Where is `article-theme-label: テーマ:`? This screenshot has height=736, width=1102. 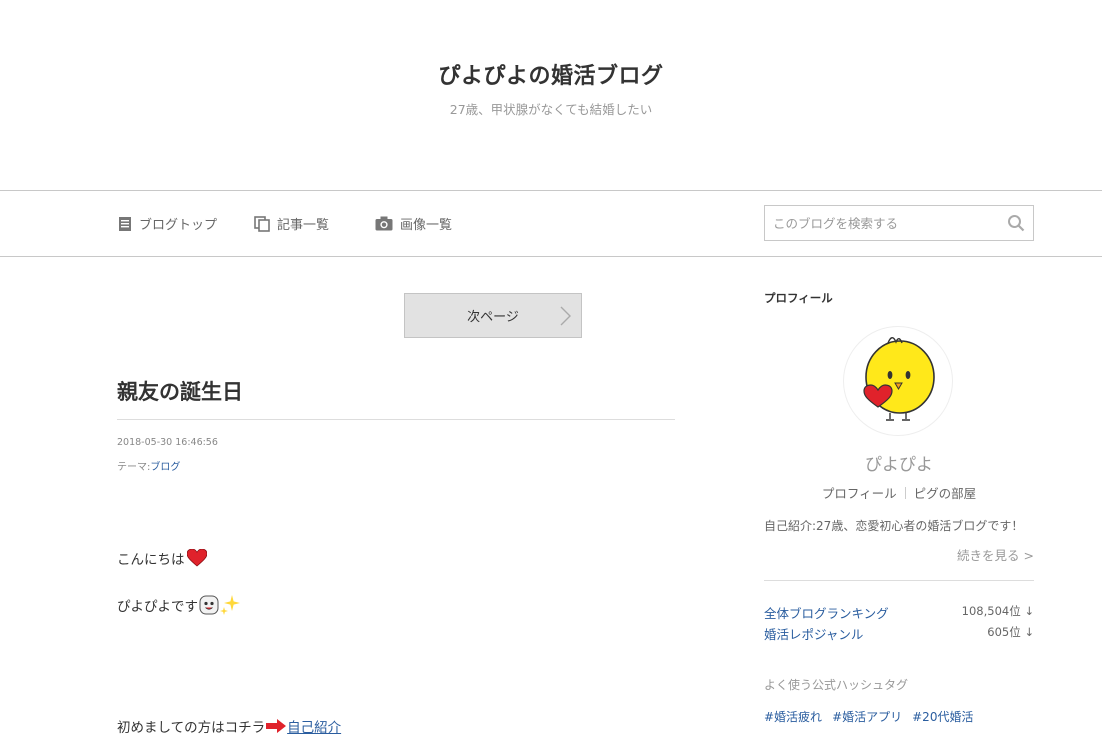 article-theme-label: テーマ: is located at coordinates (134, 467).